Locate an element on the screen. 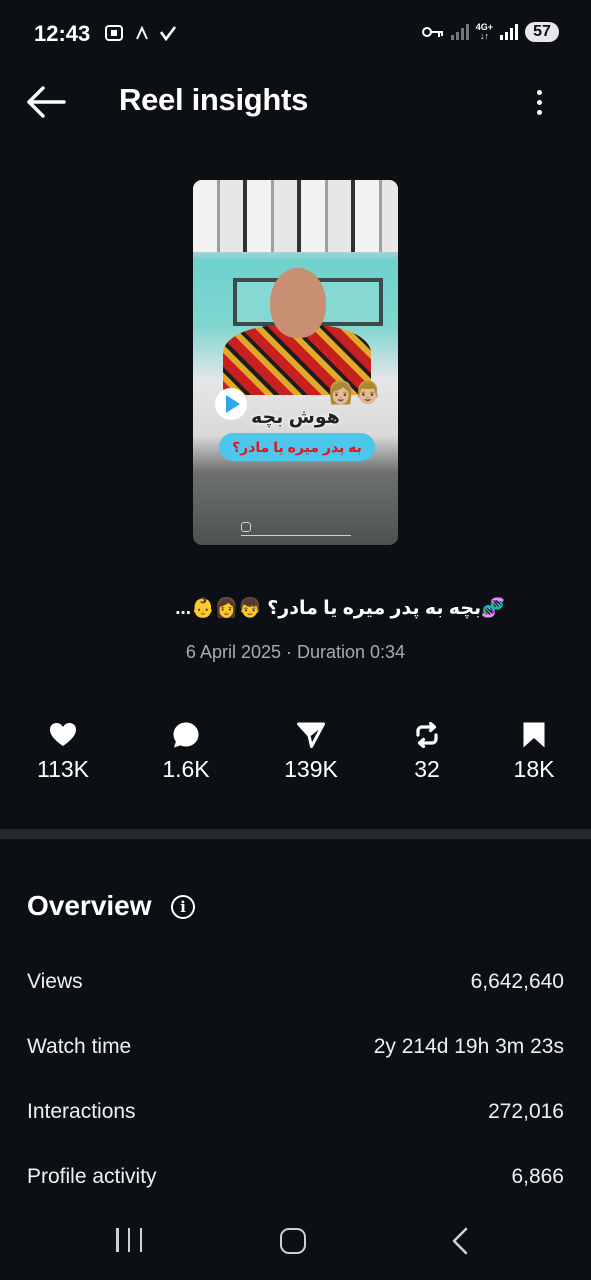 Image resolution: width=591 pixels, height=1280 pixels. person-face is located at coordinates (298, 303).